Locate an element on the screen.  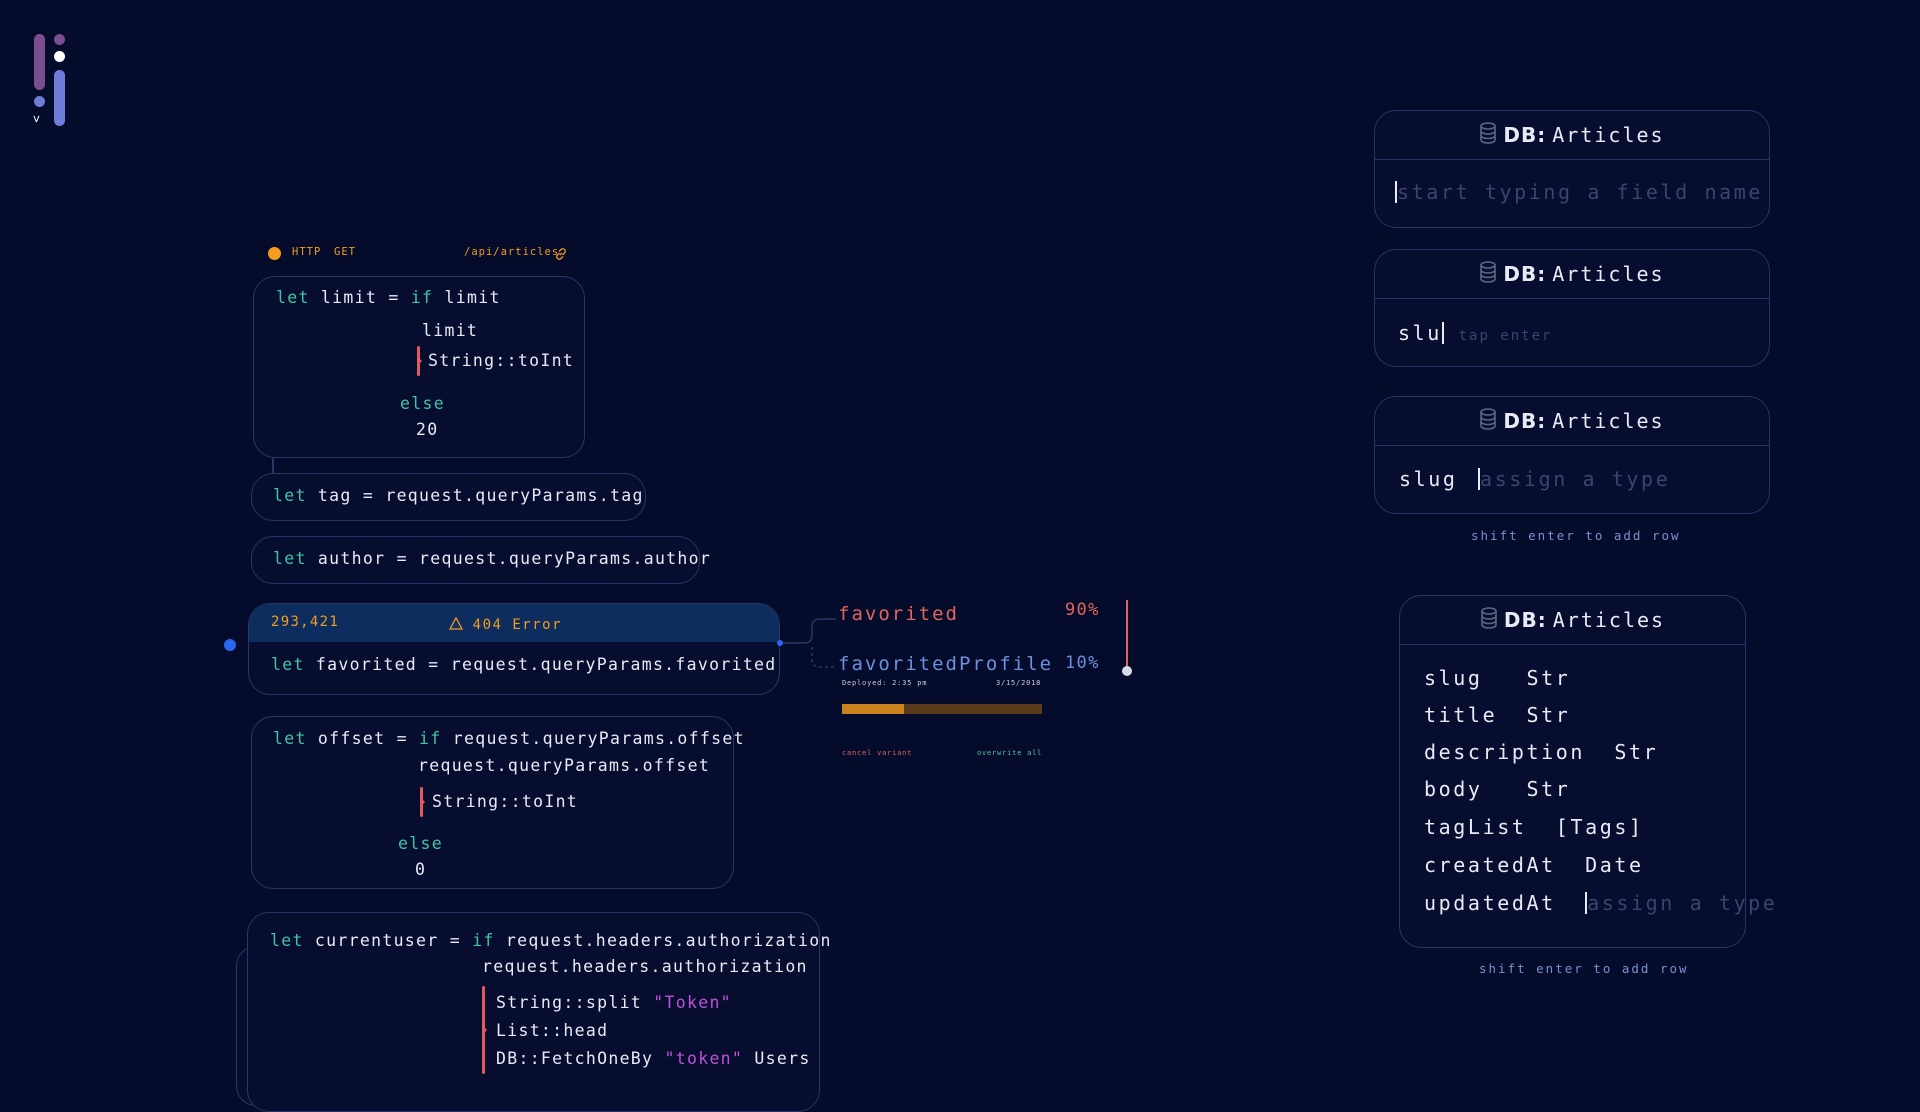
connector-line is located at coordinates (273, 466).